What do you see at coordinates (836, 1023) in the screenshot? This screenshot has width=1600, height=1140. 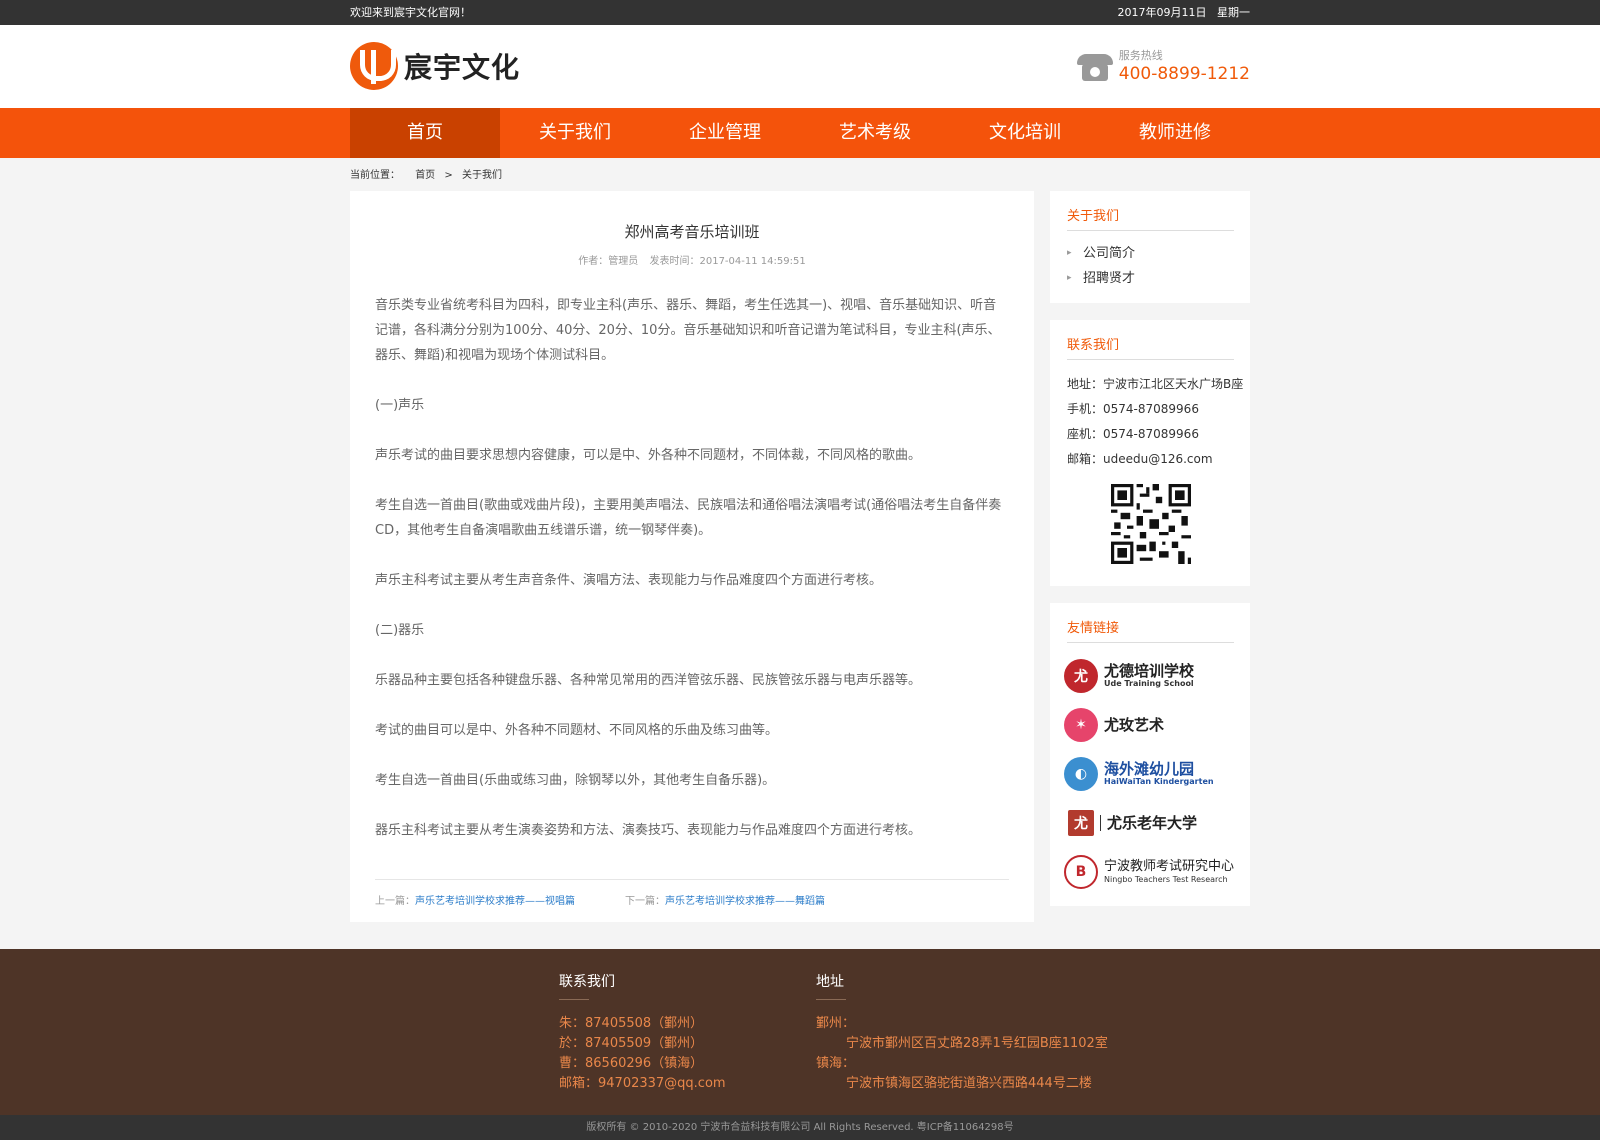 I see `footer-yinzhou-label: 鄞州：` at bounding box center [836, 1023].